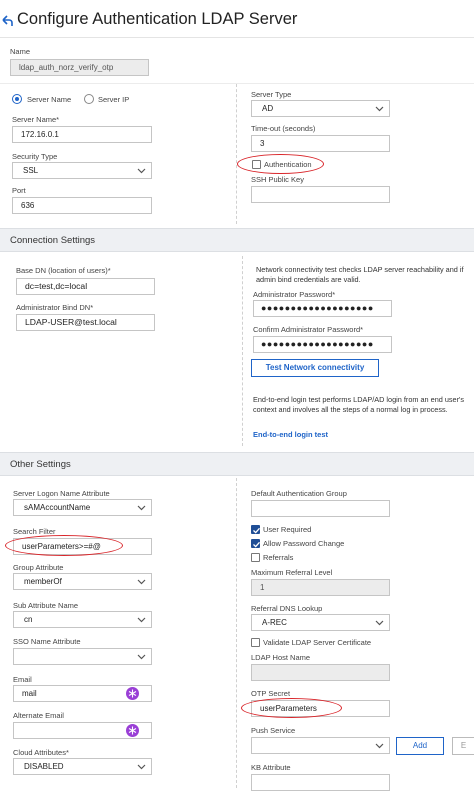 The width and height of the screenshot is (474, 791). Describe the element at coordinates (278, 557) in the screenshot. I see `referrals-label: Referrals` at that location.